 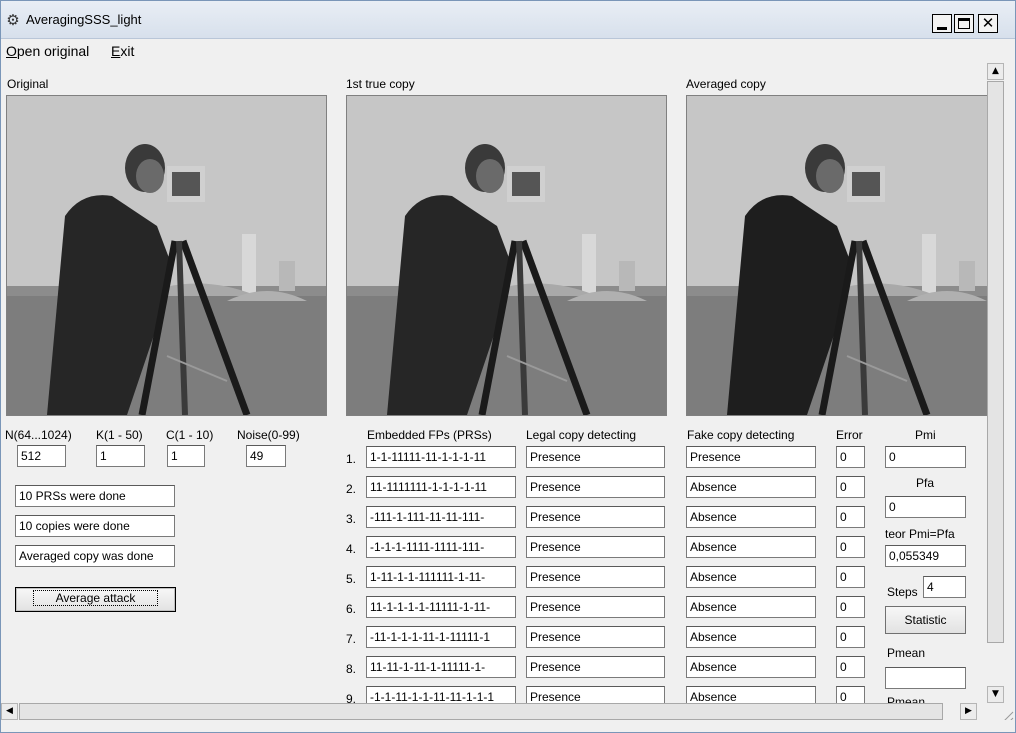 I want to click on averaged-caption: Averaged copy, so click(x=726, y=84).